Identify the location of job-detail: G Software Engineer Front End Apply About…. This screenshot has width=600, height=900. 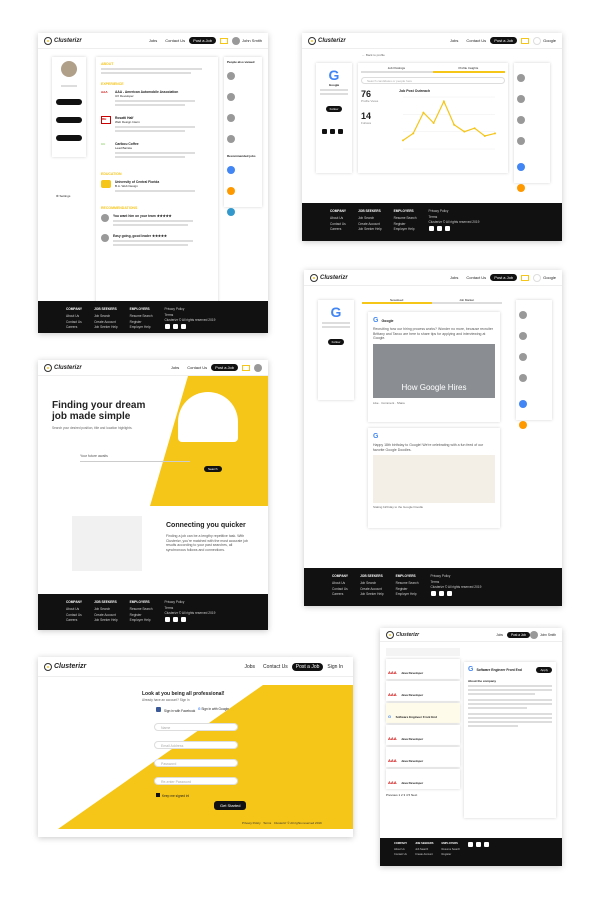
(510, 740).